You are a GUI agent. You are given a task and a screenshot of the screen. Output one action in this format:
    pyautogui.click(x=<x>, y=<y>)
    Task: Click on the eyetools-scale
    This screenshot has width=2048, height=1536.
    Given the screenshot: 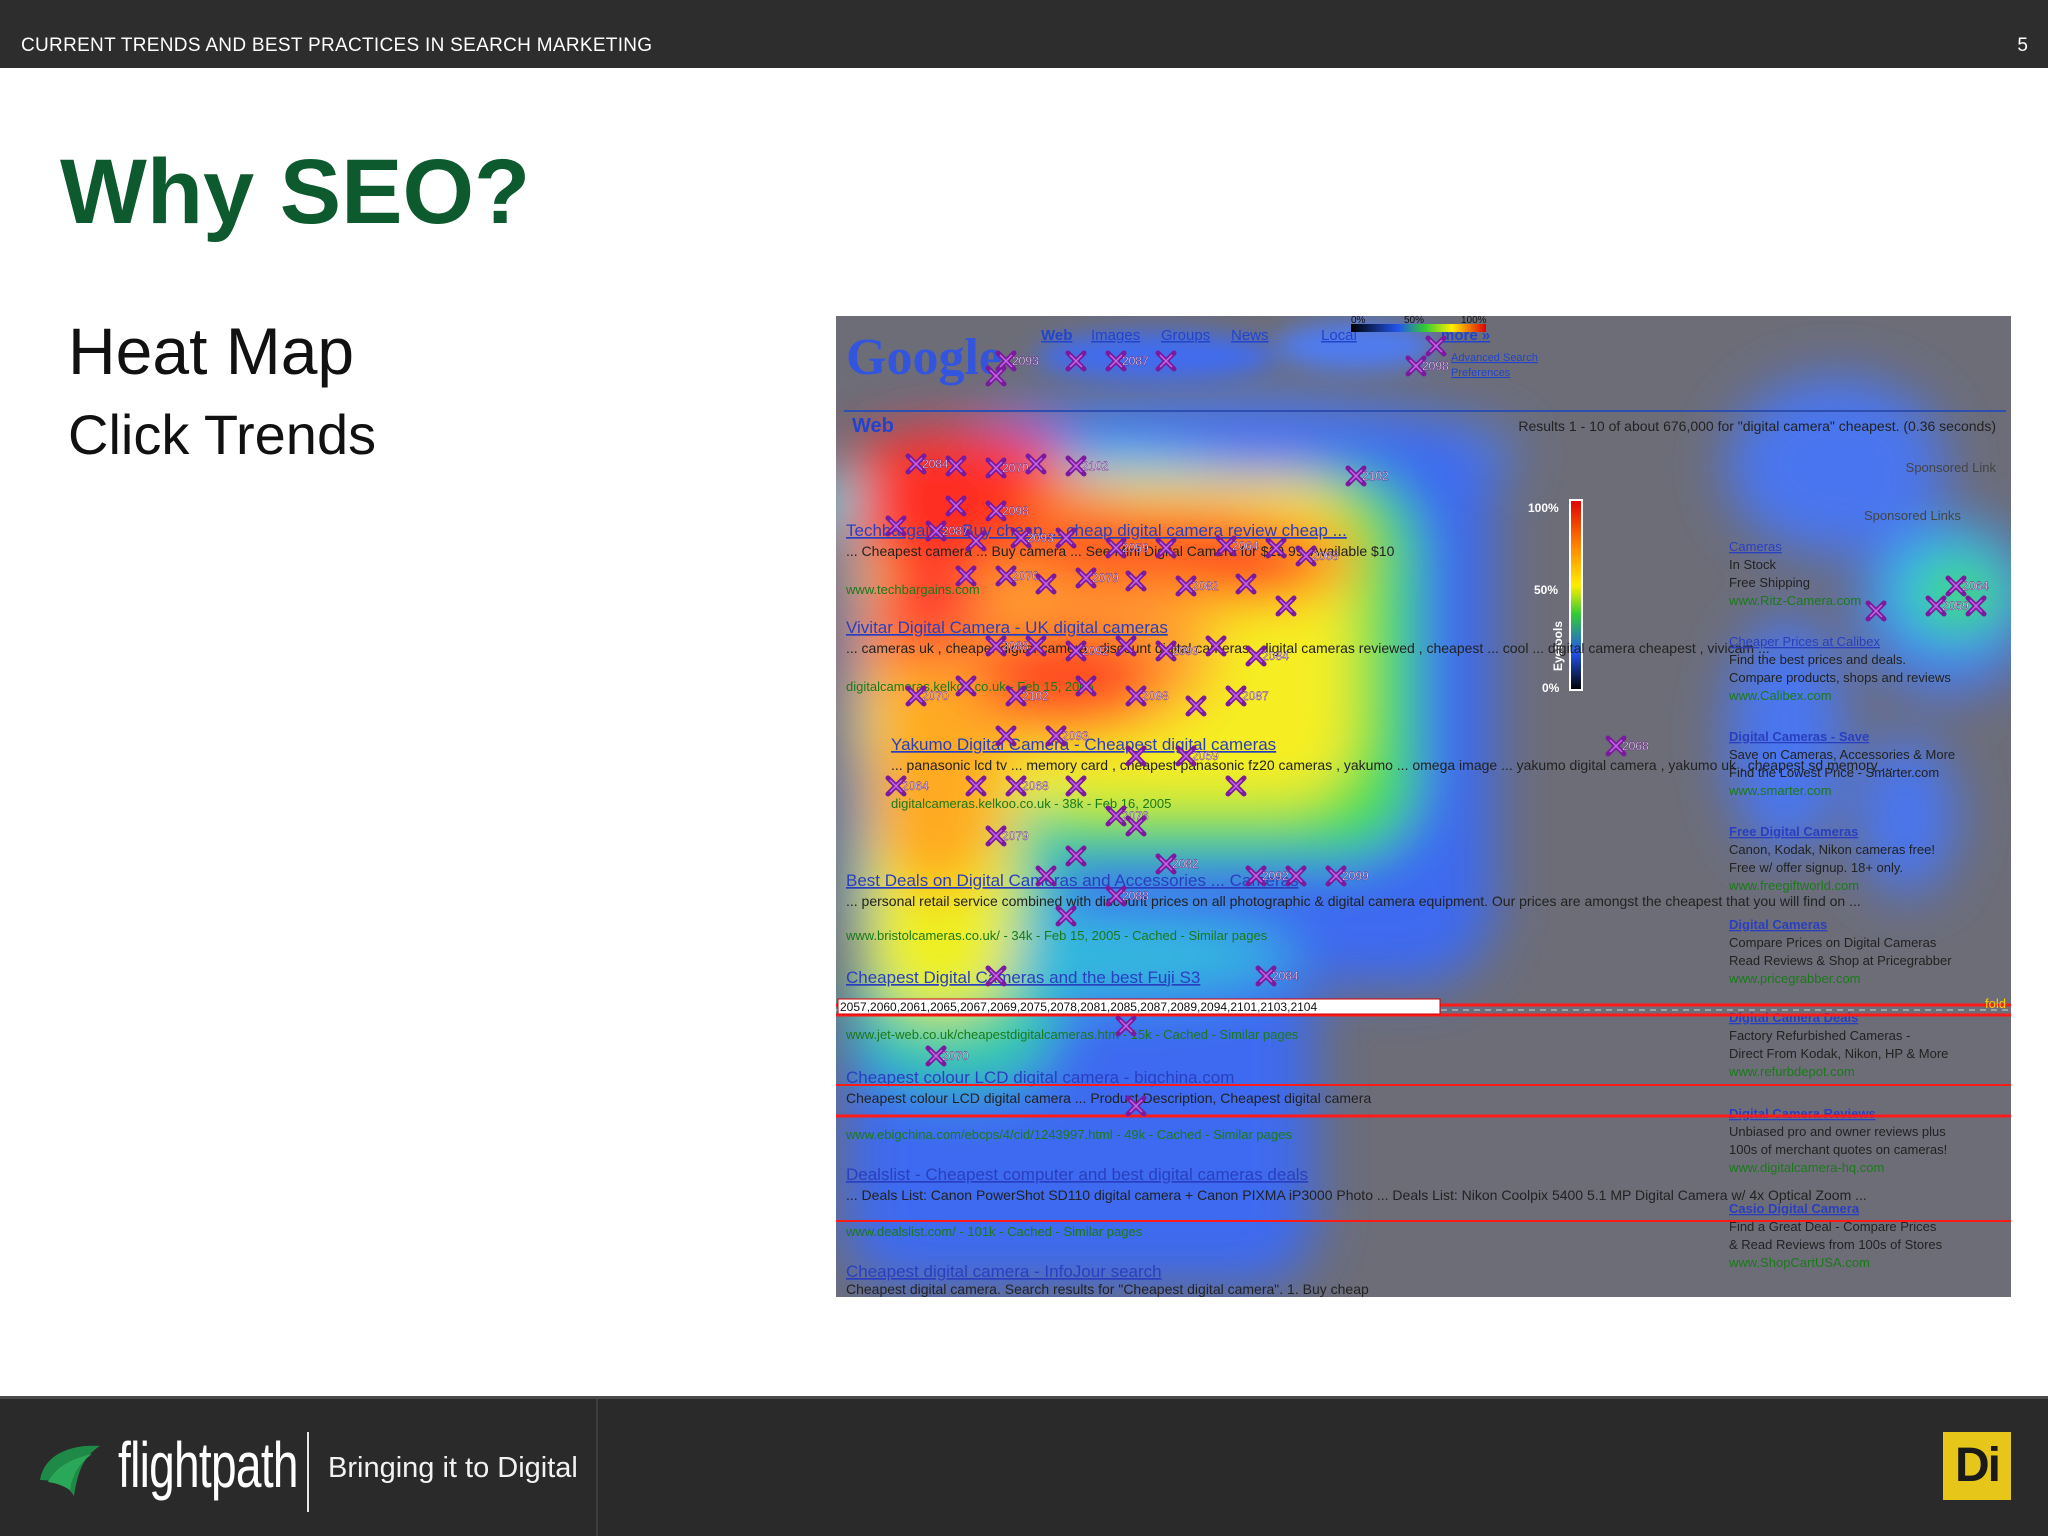 What is the action you would take?
    pyautogui.click(x=1576, y=595)
    